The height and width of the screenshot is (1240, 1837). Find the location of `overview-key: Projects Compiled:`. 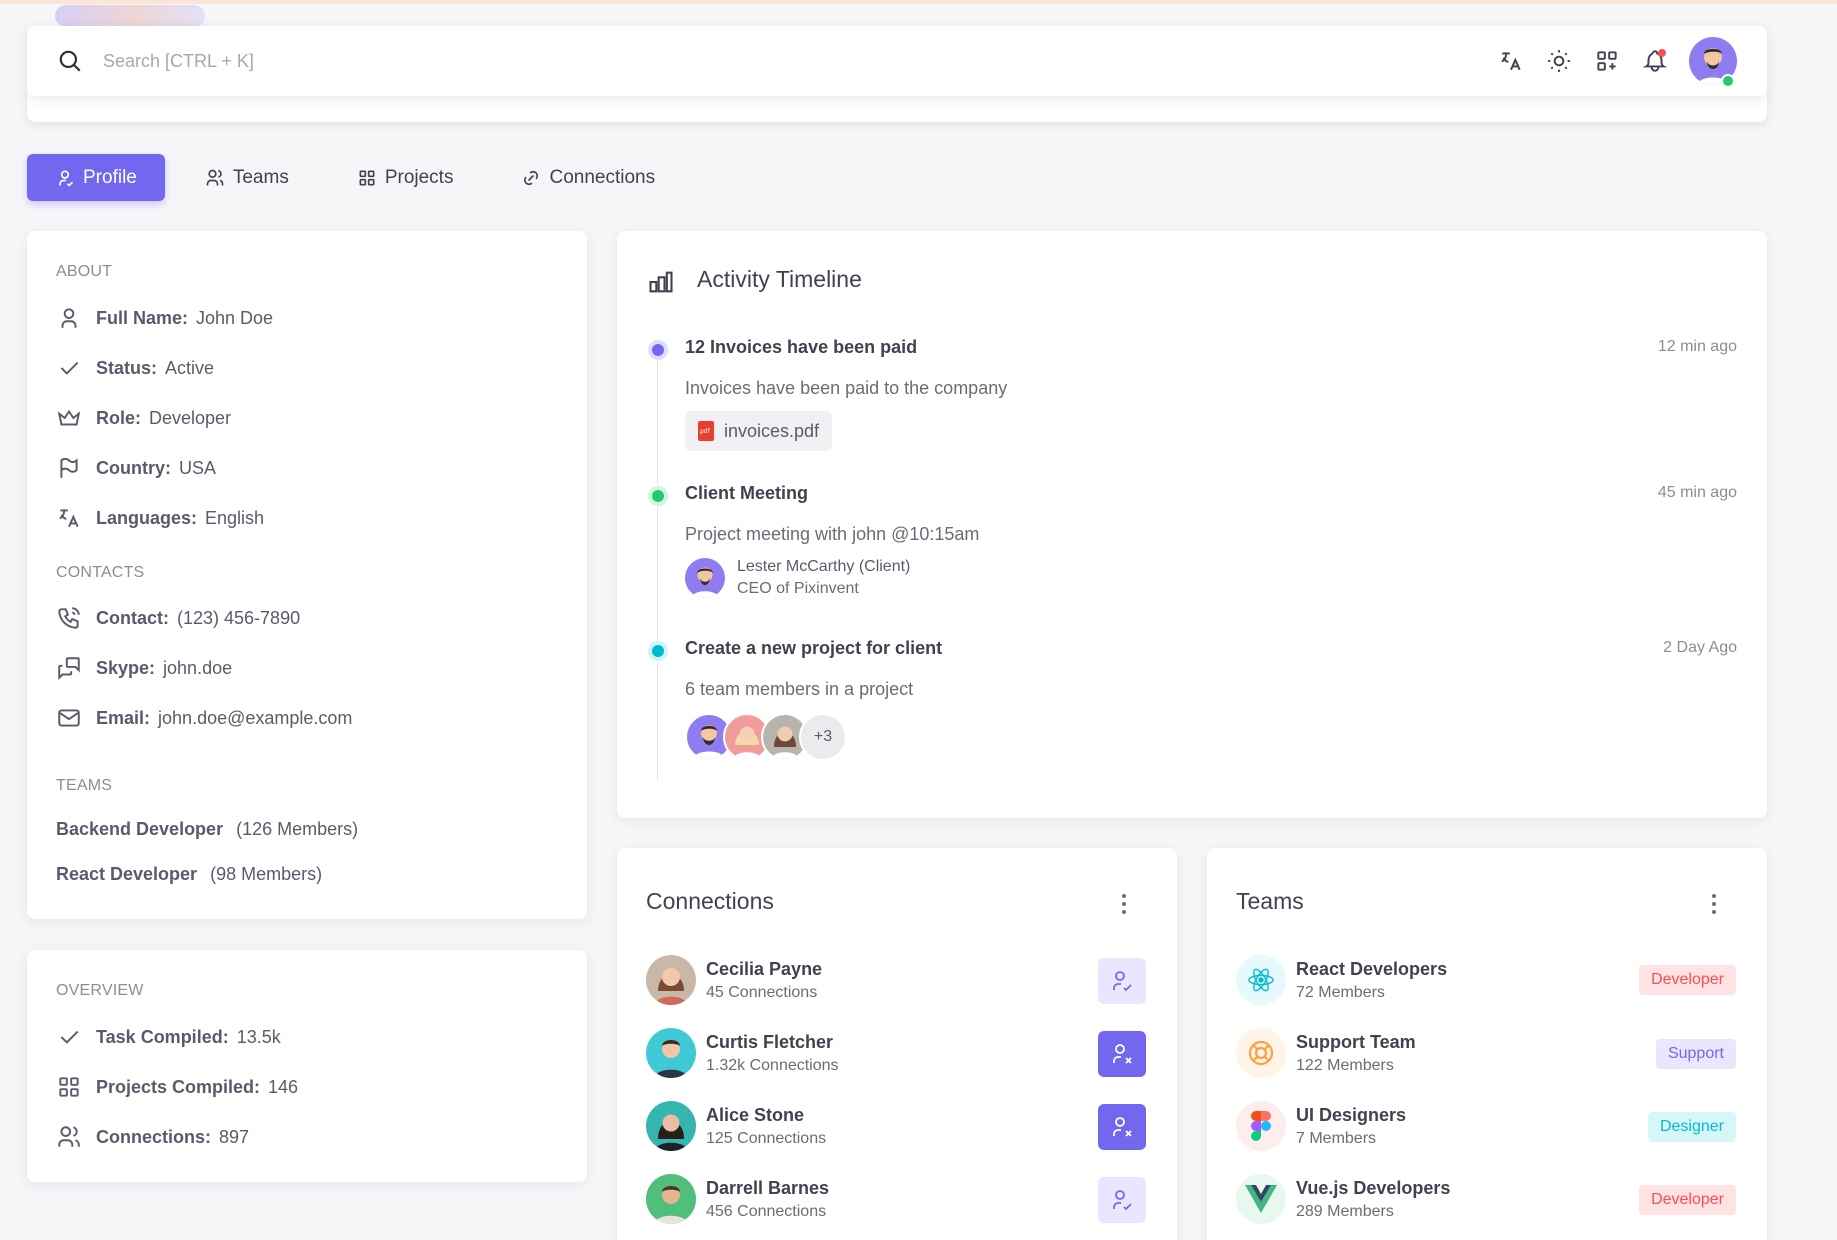

overview-key: Projects Compiled: is located at coordinates (178, 1086).